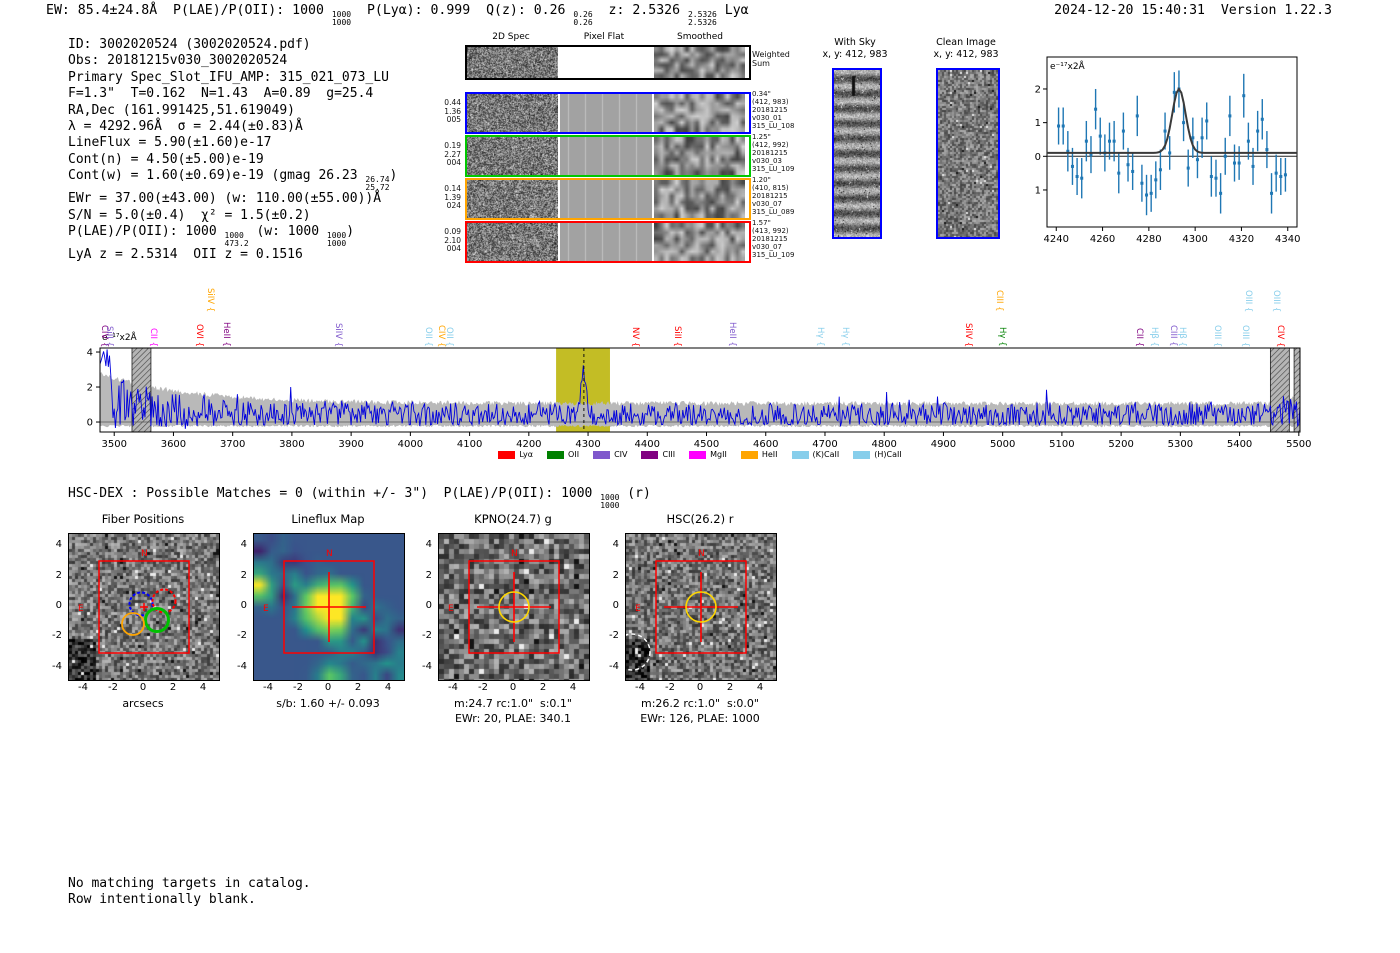  Describe the element at coordinates (1298, 444) in the screenshot. I see `x-tick-label: 5500` at that location.